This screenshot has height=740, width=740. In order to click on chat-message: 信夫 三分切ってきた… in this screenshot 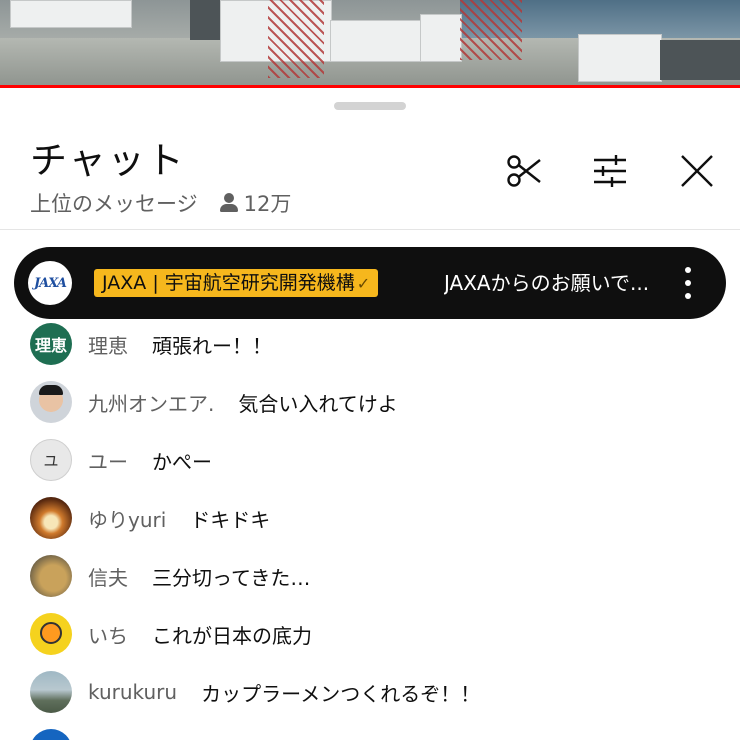, I will do `click(170, 576)`.